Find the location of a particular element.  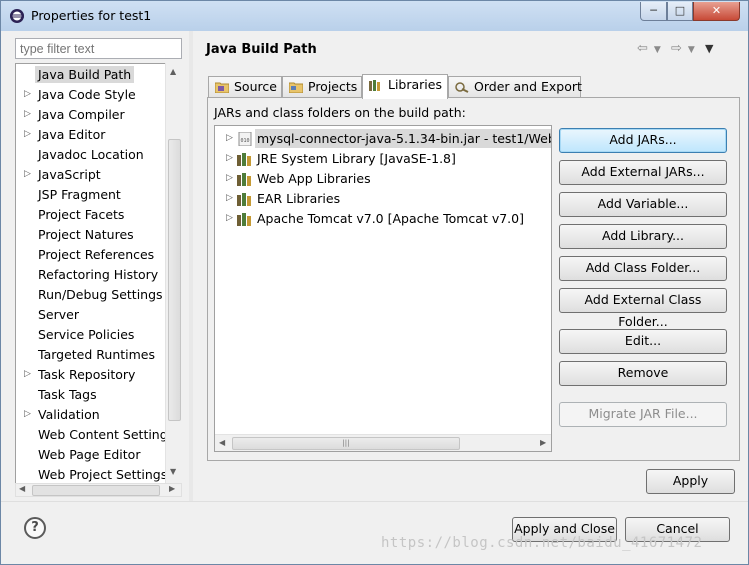

tree-vertical-scrollbar: ▲ ▼ is located at coordinates (173, 273).